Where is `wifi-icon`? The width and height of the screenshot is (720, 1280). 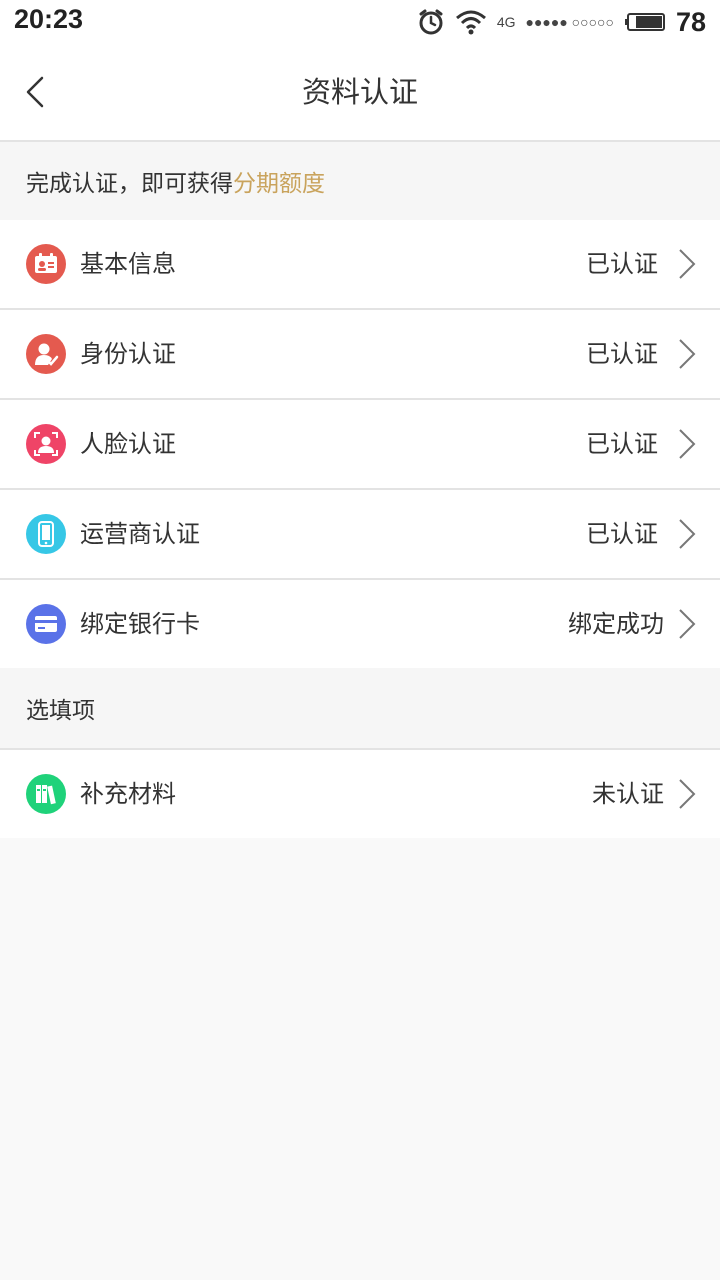
wifi-icon is located at coordinates (470, 22).